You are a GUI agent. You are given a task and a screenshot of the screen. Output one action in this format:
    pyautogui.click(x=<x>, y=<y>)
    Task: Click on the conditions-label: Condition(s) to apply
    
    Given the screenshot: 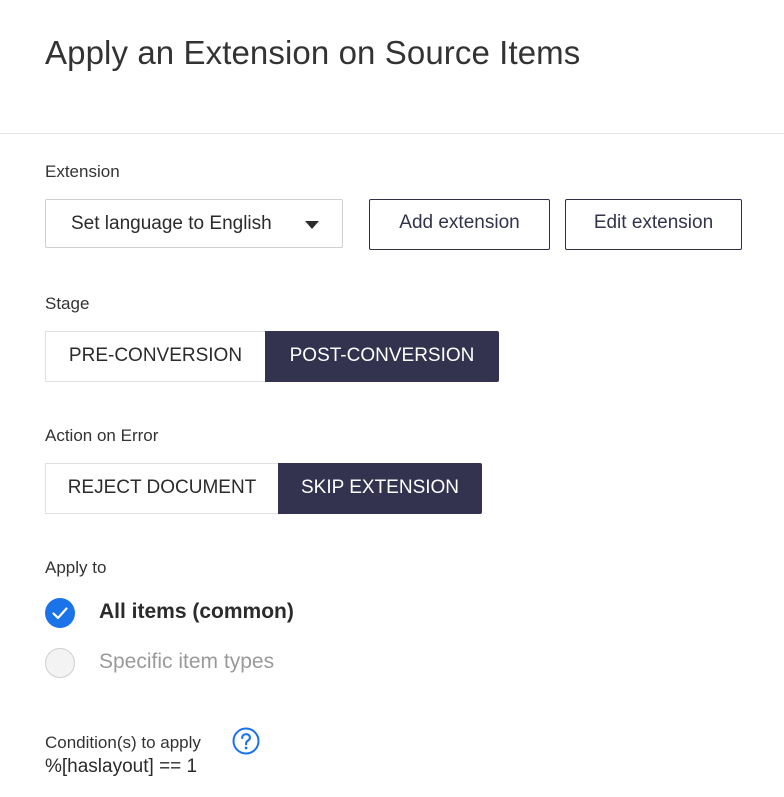 What is the action you would take?
    pyautogui.click(x=123, y=742)
    